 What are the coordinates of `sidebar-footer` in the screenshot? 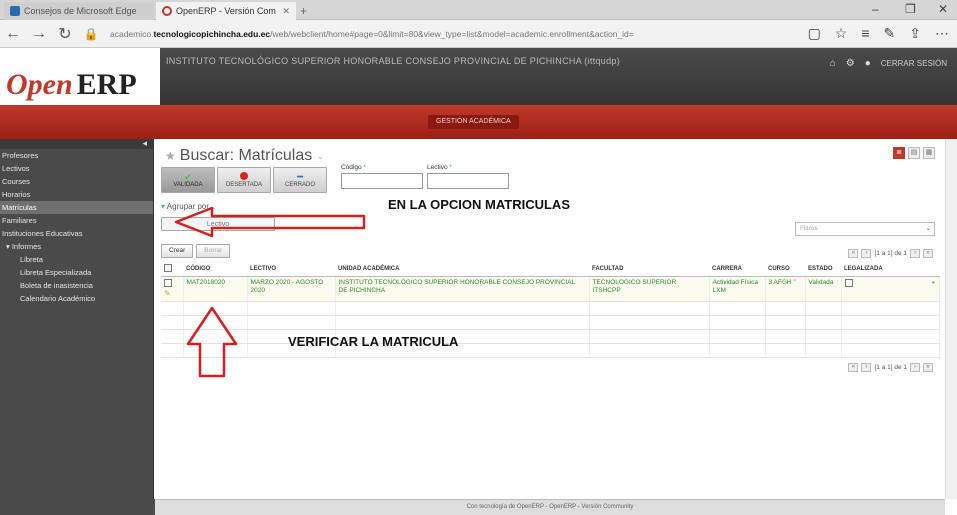 It's located at (77, 507).